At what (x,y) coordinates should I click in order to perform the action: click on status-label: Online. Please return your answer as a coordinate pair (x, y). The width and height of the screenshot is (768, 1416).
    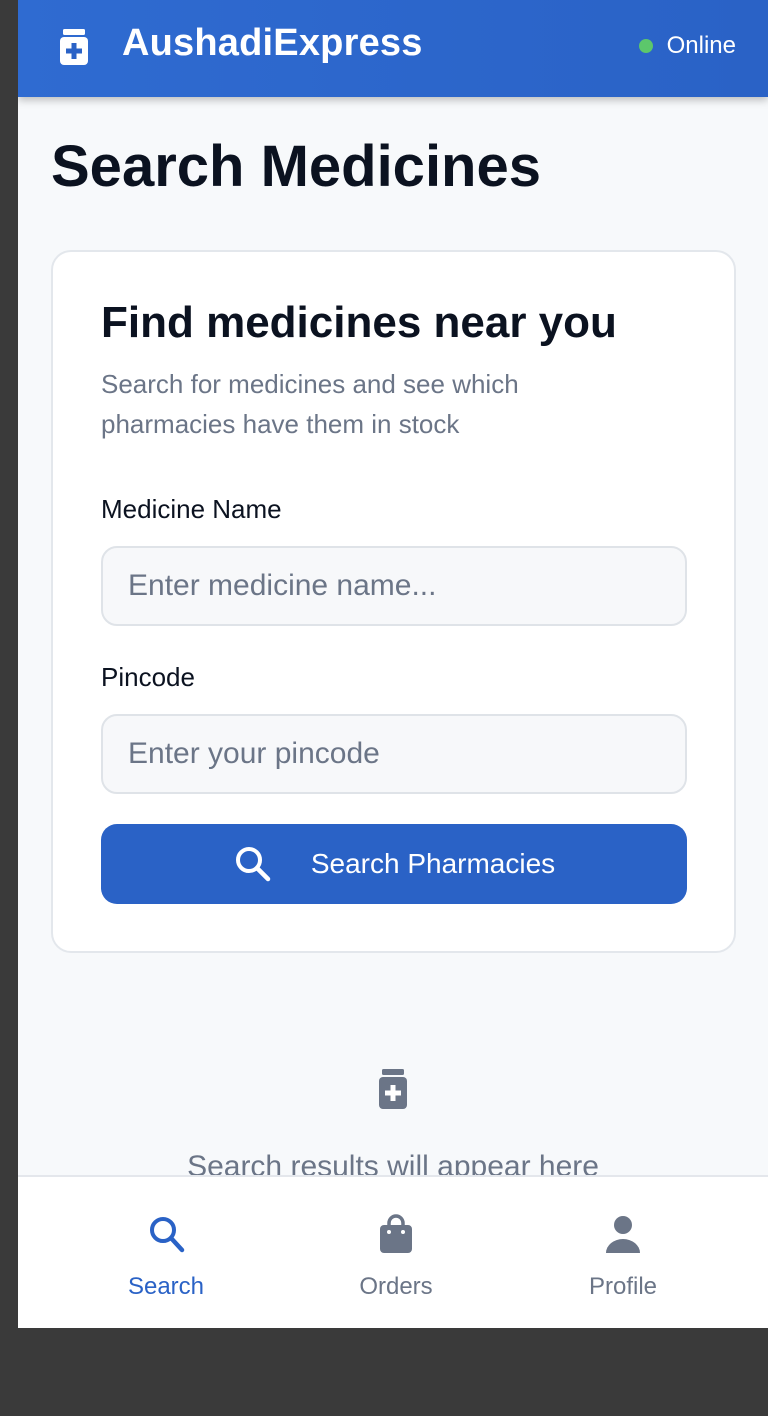
    Looking at the image, I should click on (701, 45).